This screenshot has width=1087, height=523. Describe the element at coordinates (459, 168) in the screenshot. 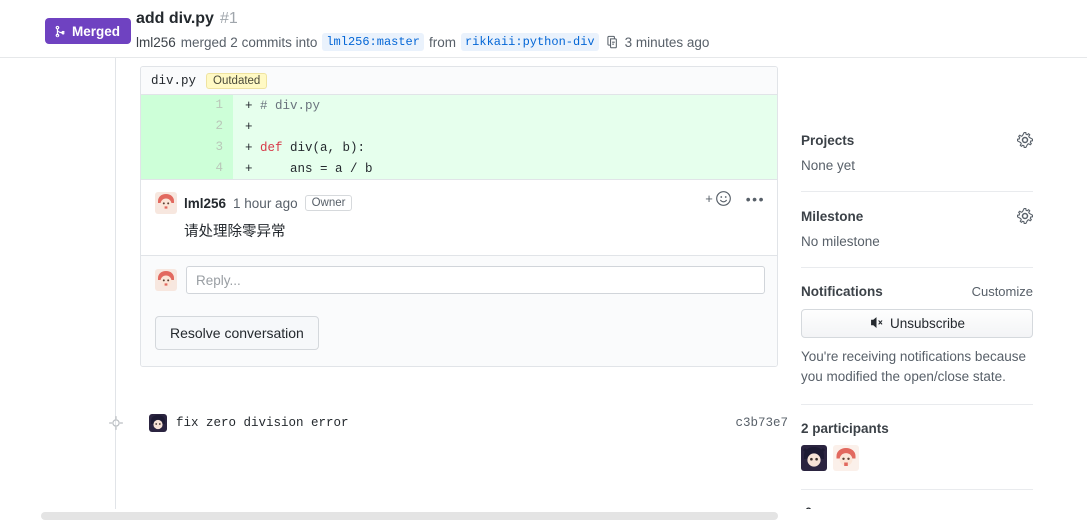

I see `diff-row: 4 + ans = a / b` at that location.